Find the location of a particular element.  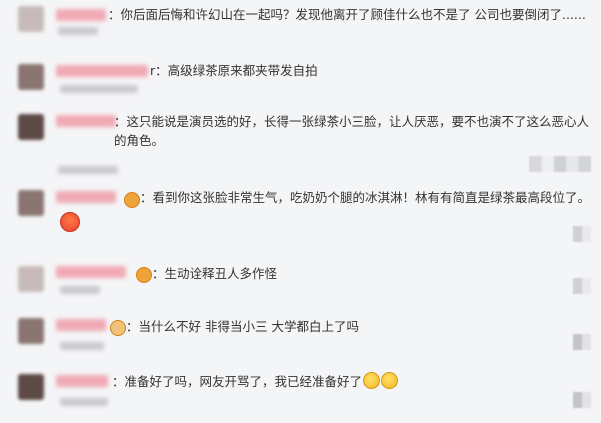

comment-text: ：当什么不好 非得当小三 大学都白上了吗 is located at coordinates (242, 326).